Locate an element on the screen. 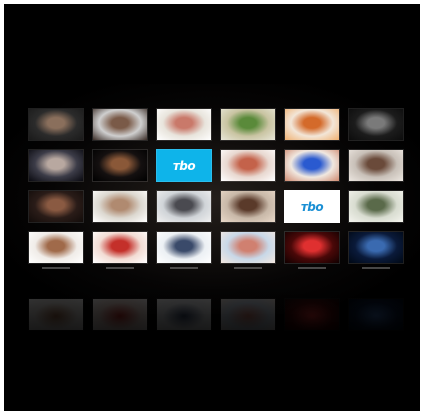 This screenshot has width=424, height=415. smile-thumbnail is located at coordinates (248, 247).